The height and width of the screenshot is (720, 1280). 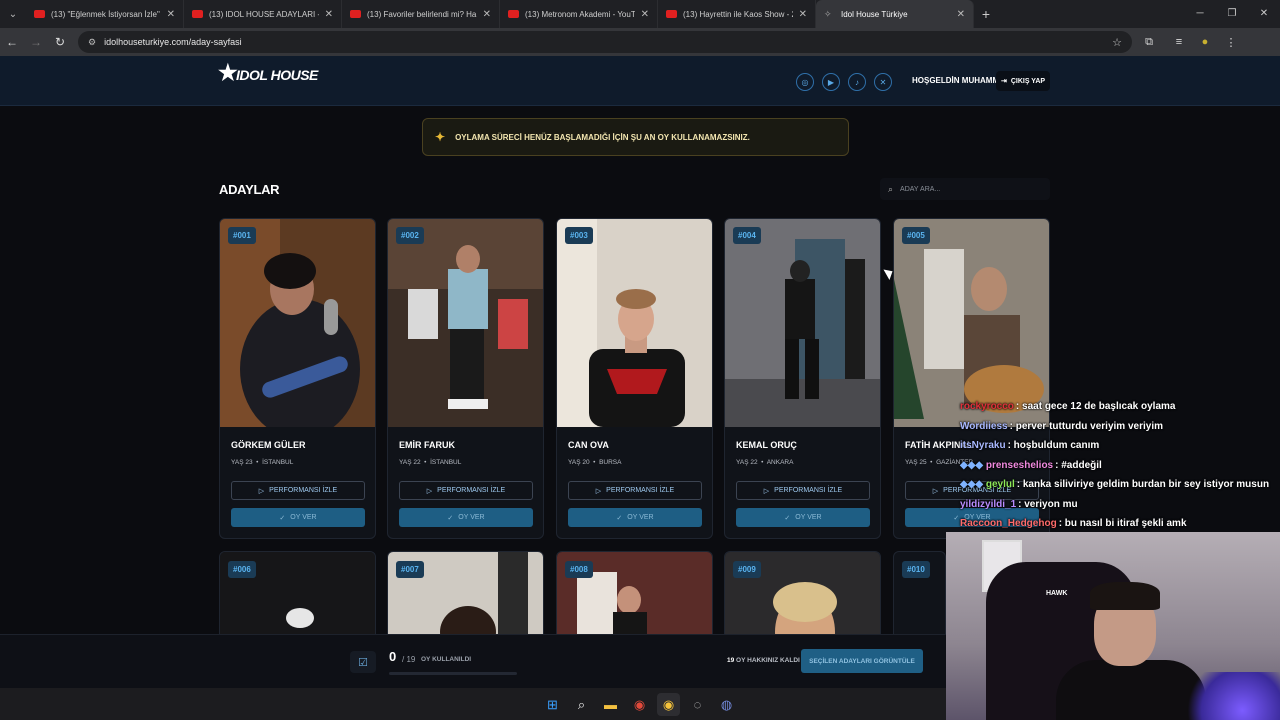 What do you see at coordinates (605, 42) in the screenshot?
I see `url-input: ⚙ idolhouseturkiye.com/aday-sayfasi ☆` at bounding box center [605, 42].